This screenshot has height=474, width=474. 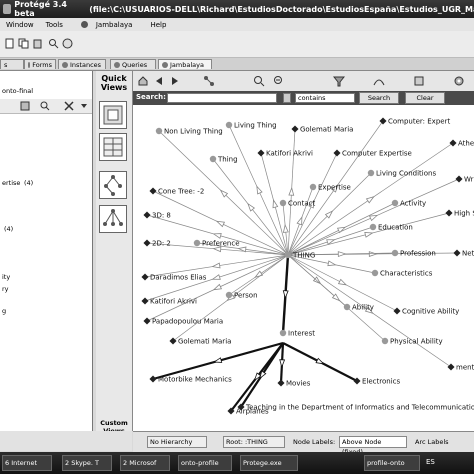 What do you see at coordinates (23, 43) in the screenshot?
I see `copy-icon` at bounding box center [23, 43].